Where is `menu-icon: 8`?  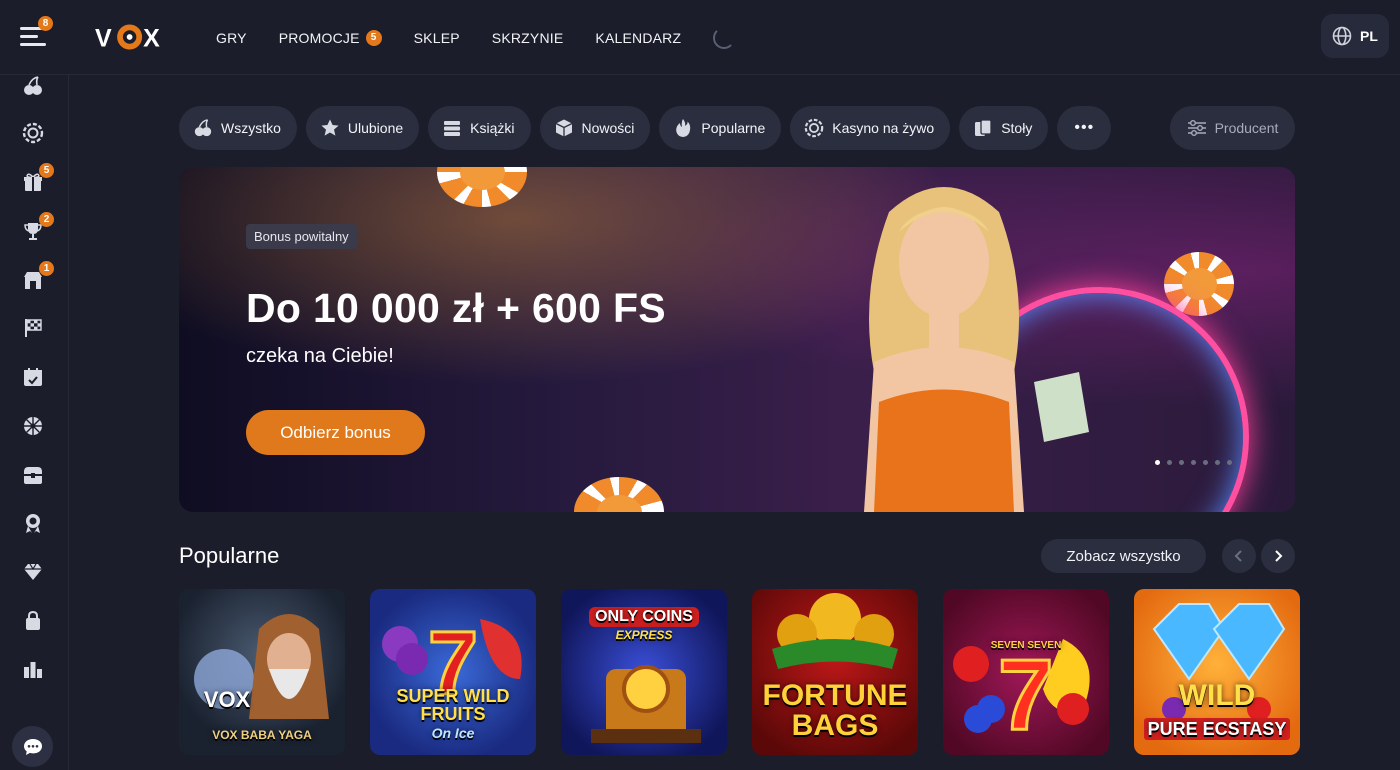
menu-icon: 8 is located at coordinates (36, 32).